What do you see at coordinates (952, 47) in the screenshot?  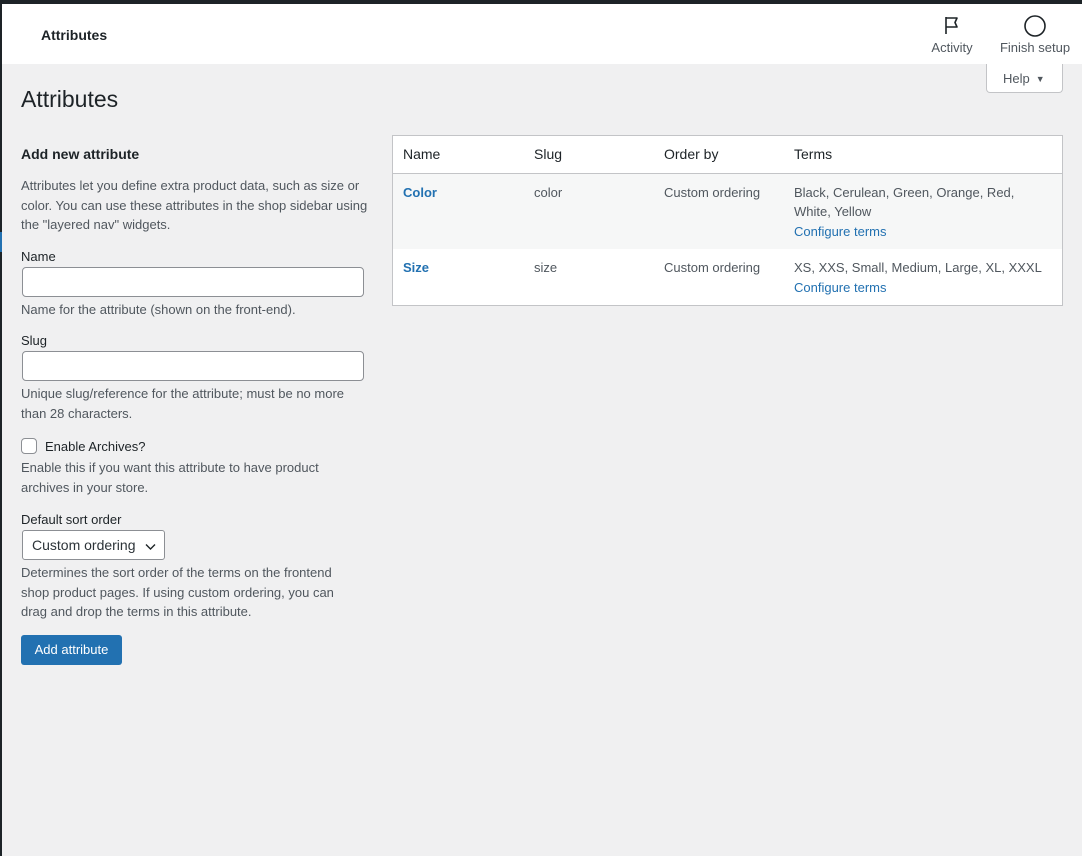 I see `activity-label: Activity` at bounding box center [952, 47].